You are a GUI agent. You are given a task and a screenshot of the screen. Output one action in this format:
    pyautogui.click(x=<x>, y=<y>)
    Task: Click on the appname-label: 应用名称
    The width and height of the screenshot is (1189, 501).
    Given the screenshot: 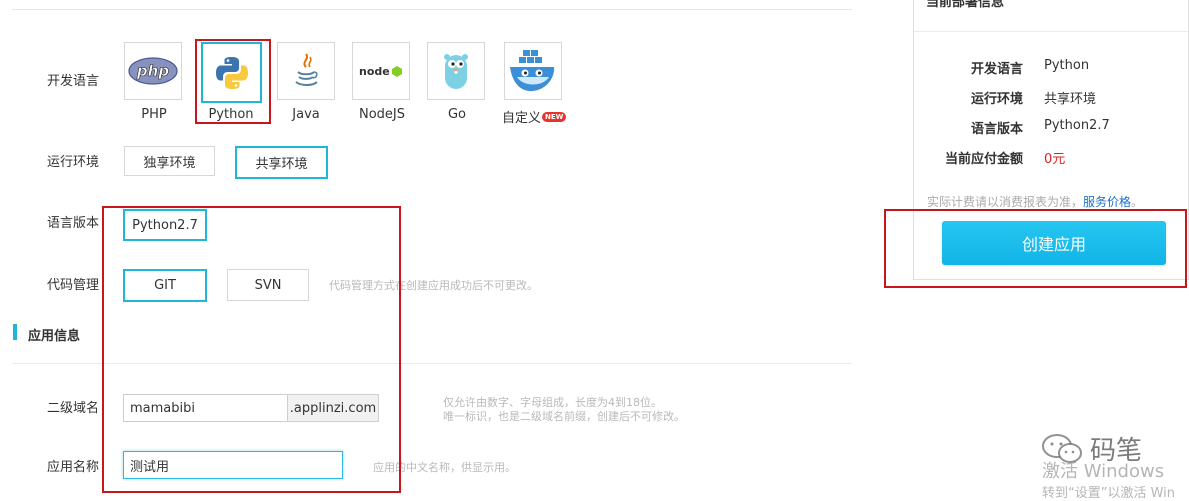 What is the action you would take?
    pyautogui.click(x=73, y=467)
    